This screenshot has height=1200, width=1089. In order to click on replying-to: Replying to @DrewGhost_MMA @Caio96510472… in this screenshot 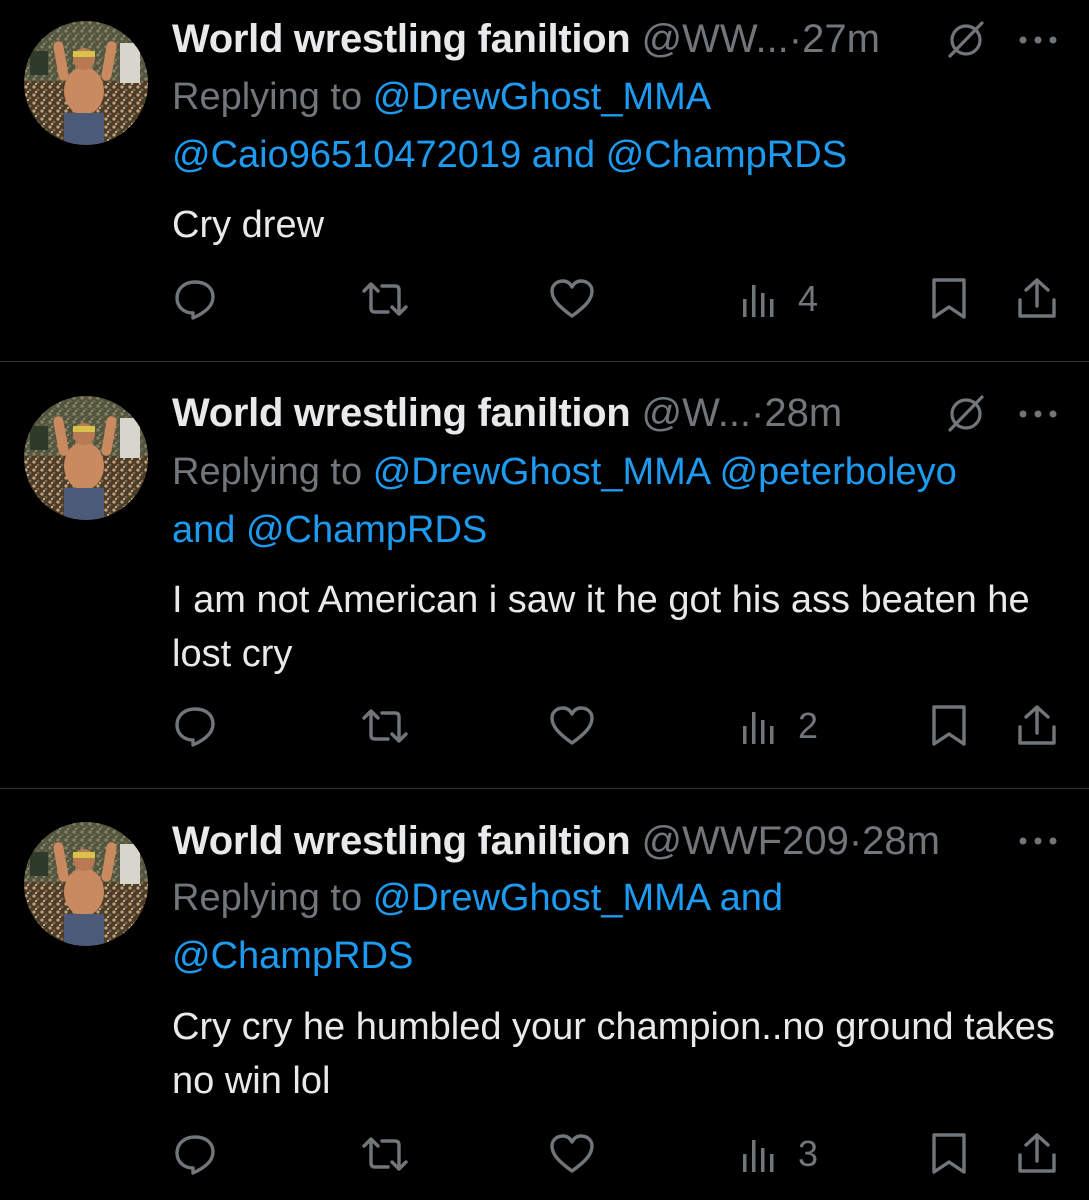, I will do `click(612, 126)`.